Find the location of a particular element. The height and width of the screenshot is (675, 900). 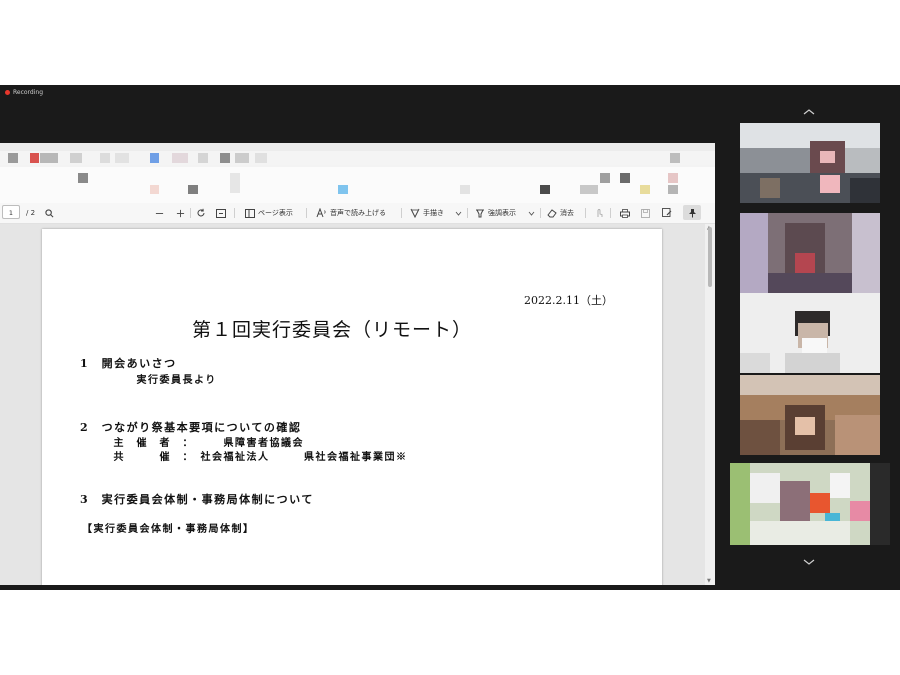

read-aloud-icon is located at coordinates (321, 213).